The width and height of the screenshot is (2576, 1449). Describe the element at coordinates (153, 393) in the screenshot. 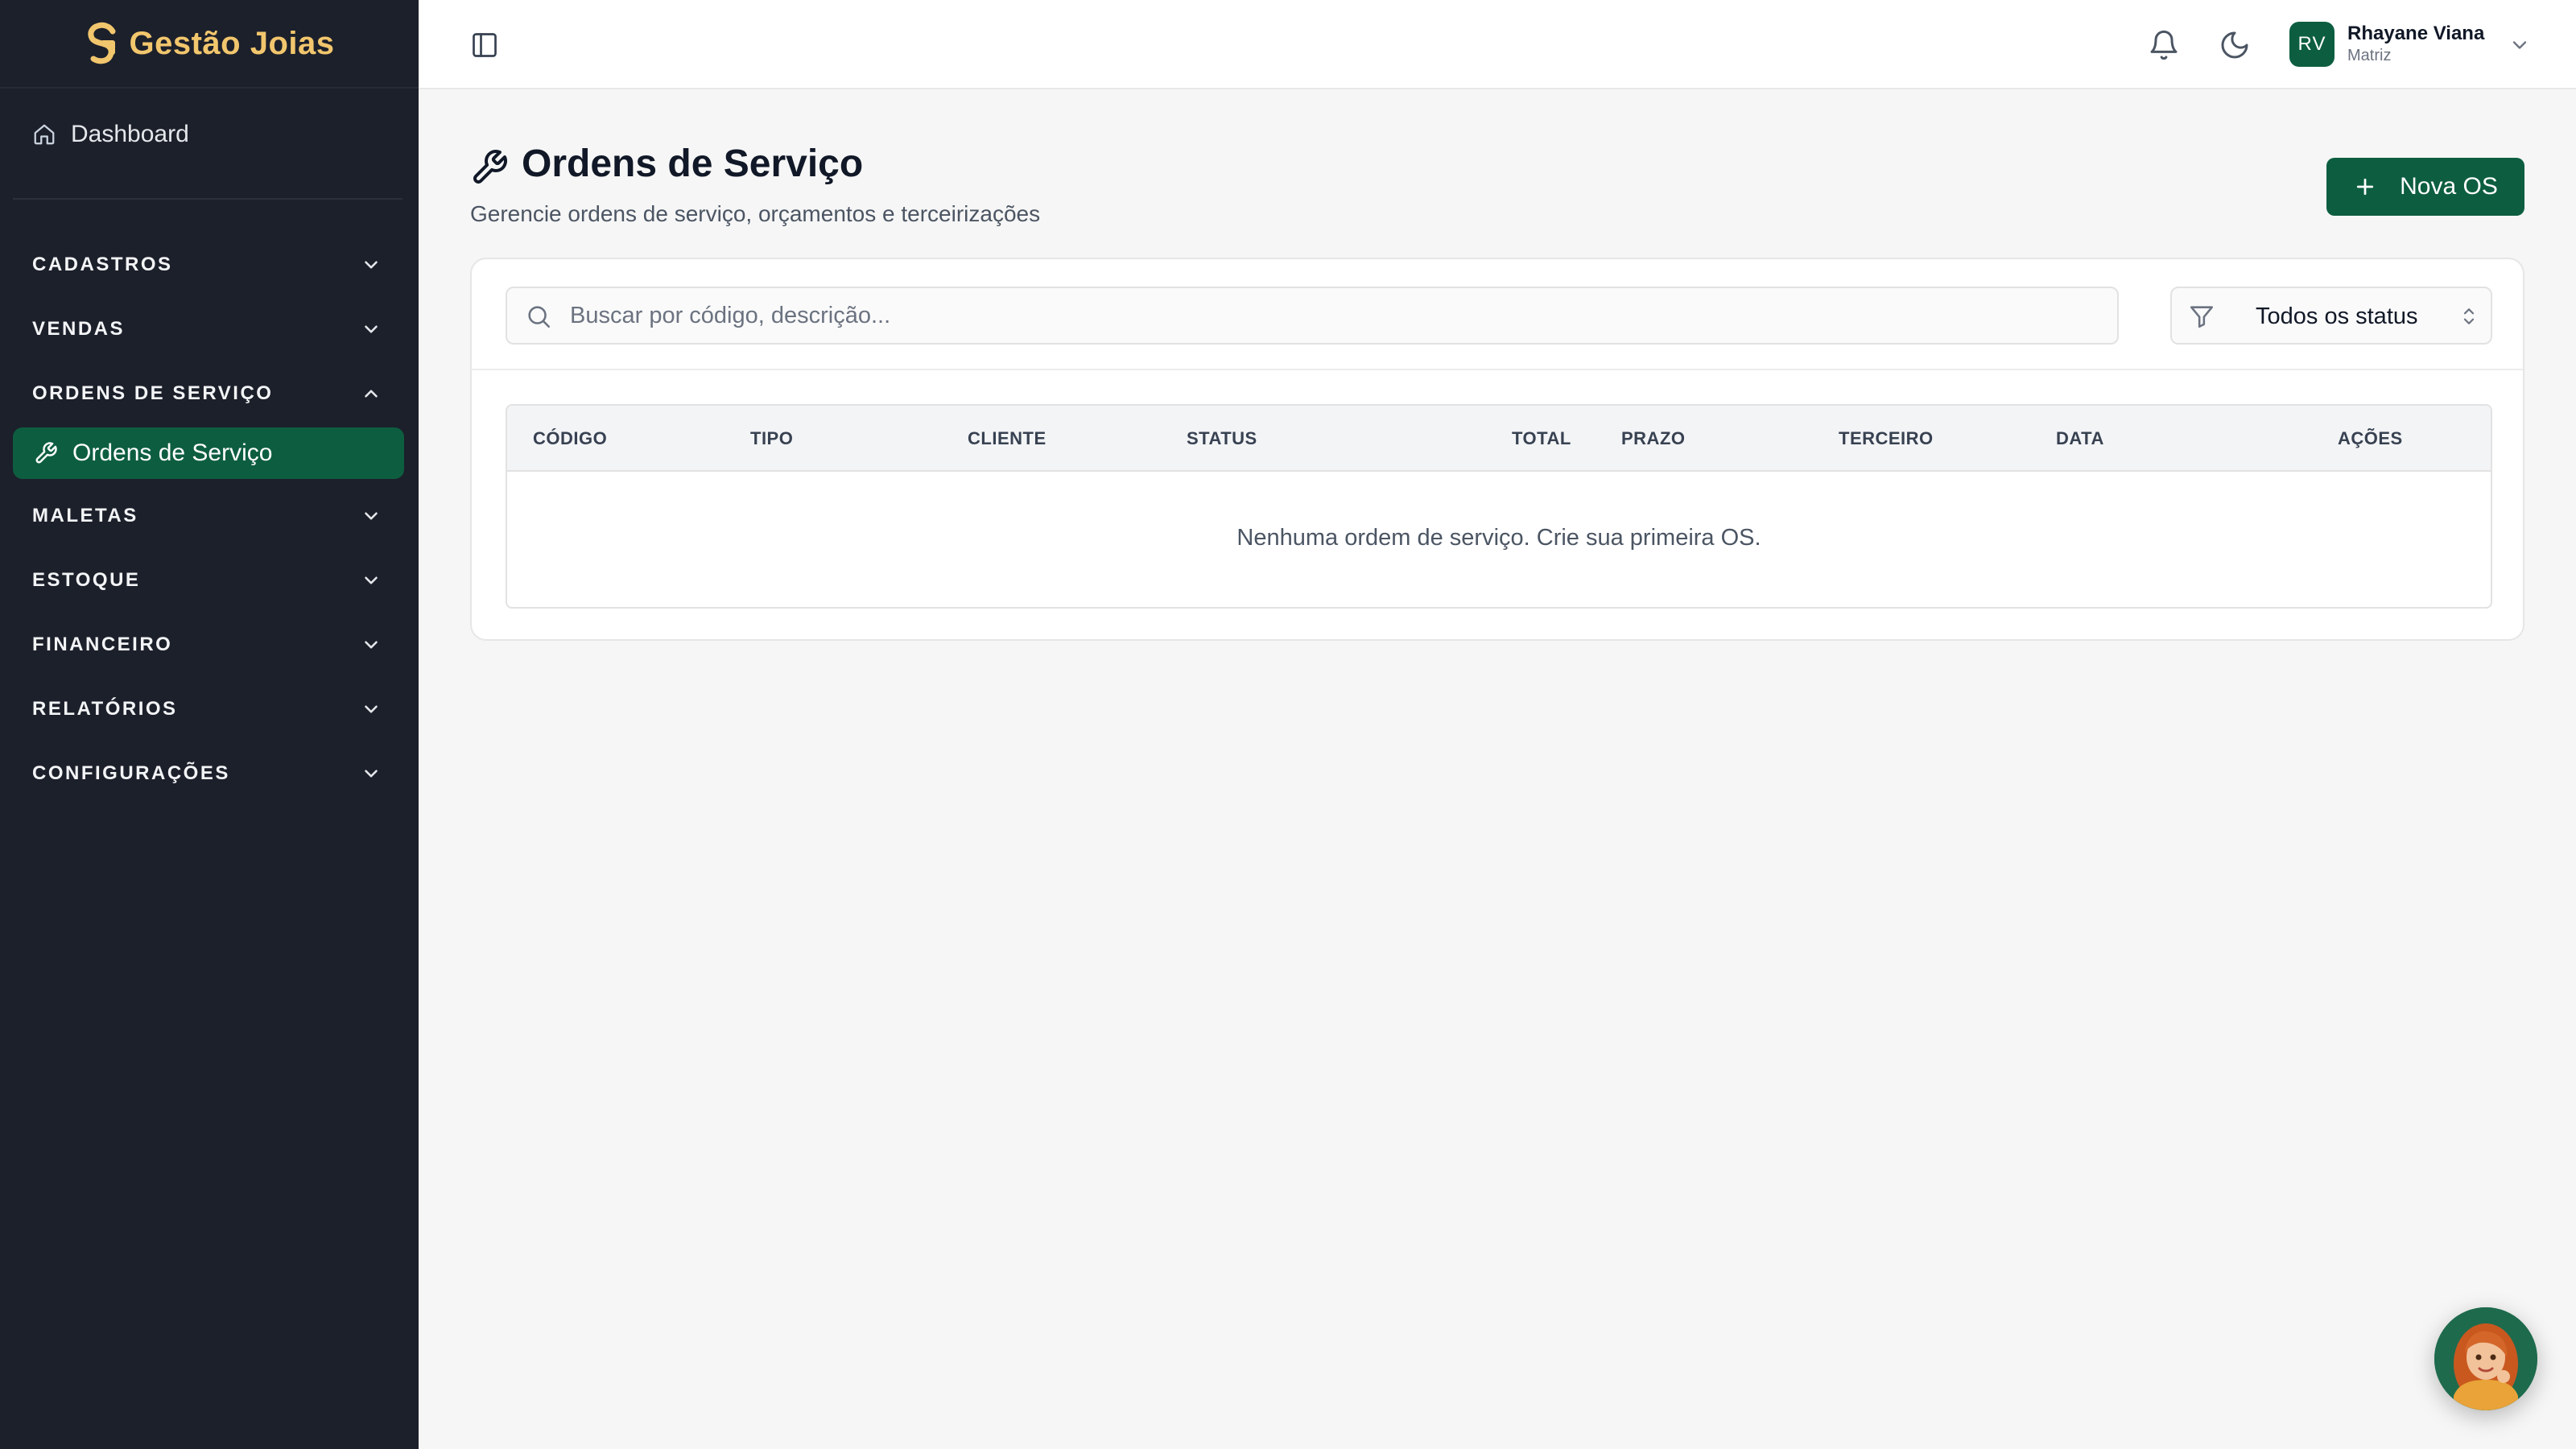

I see `section-label: ORDENS DE SERVIÇO` at that location.